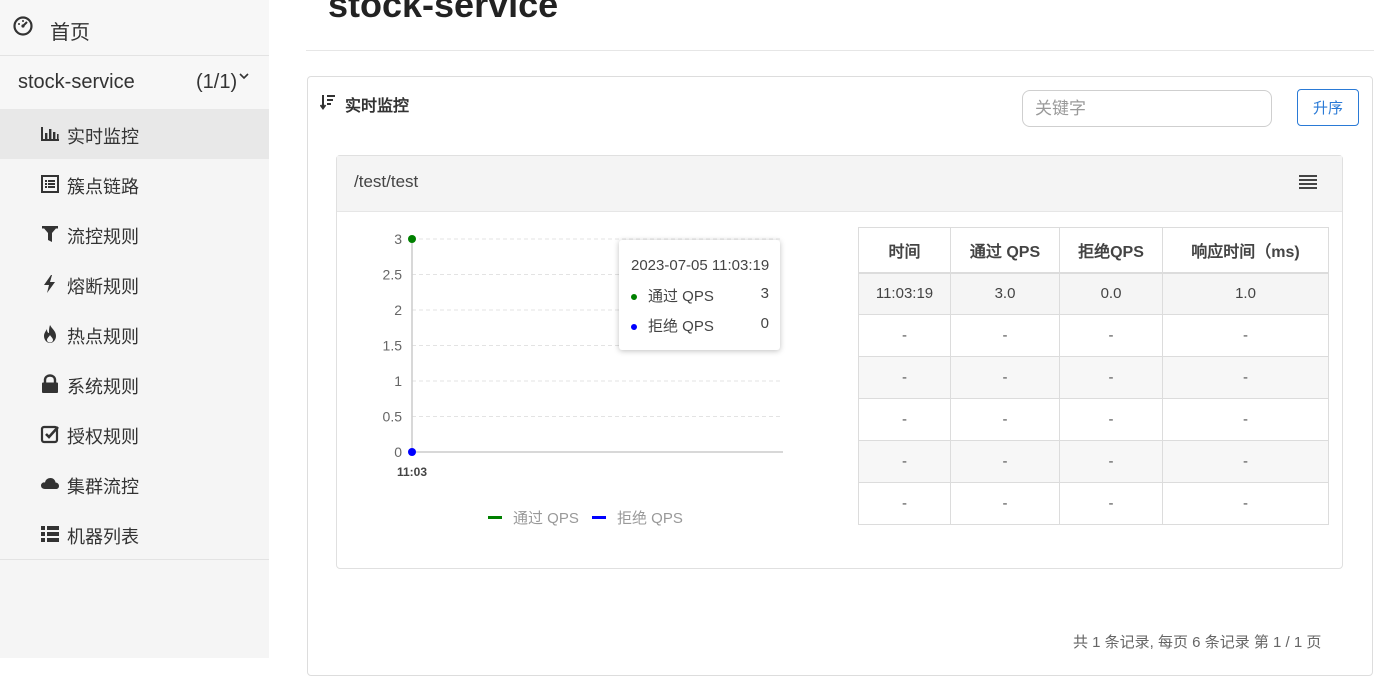  What do you see at coordinates (23, 26) in the screenshot?
I see `dashboard-icon` at bounding box center [23, 26].